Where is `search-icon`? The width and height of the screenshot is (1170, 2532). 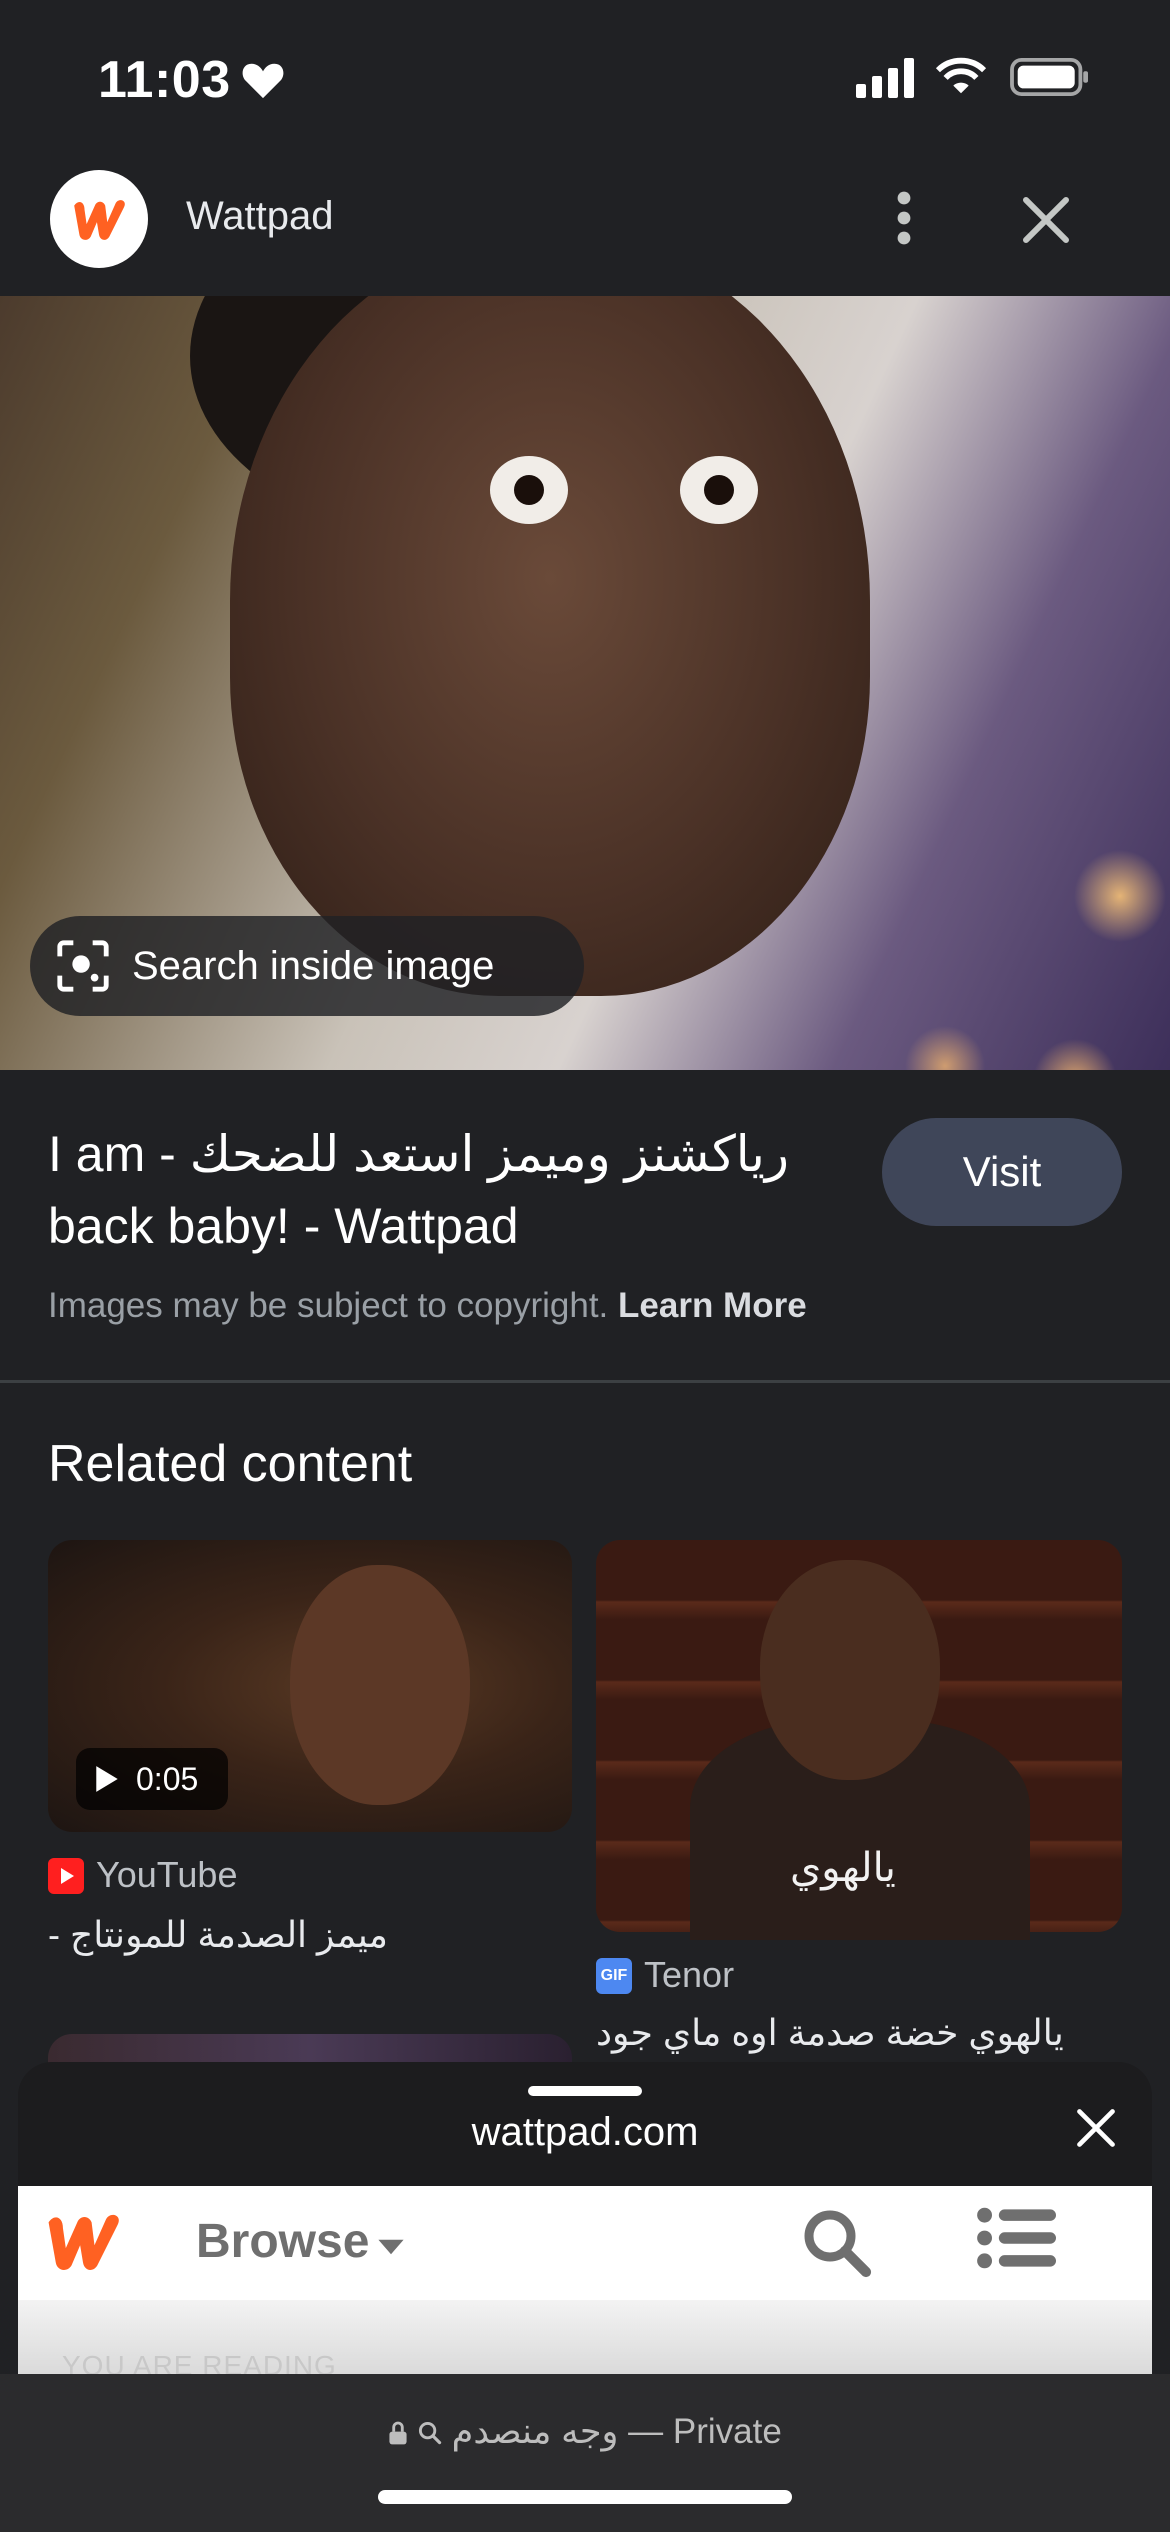 search-icon is located at coordinates (836, 2242).